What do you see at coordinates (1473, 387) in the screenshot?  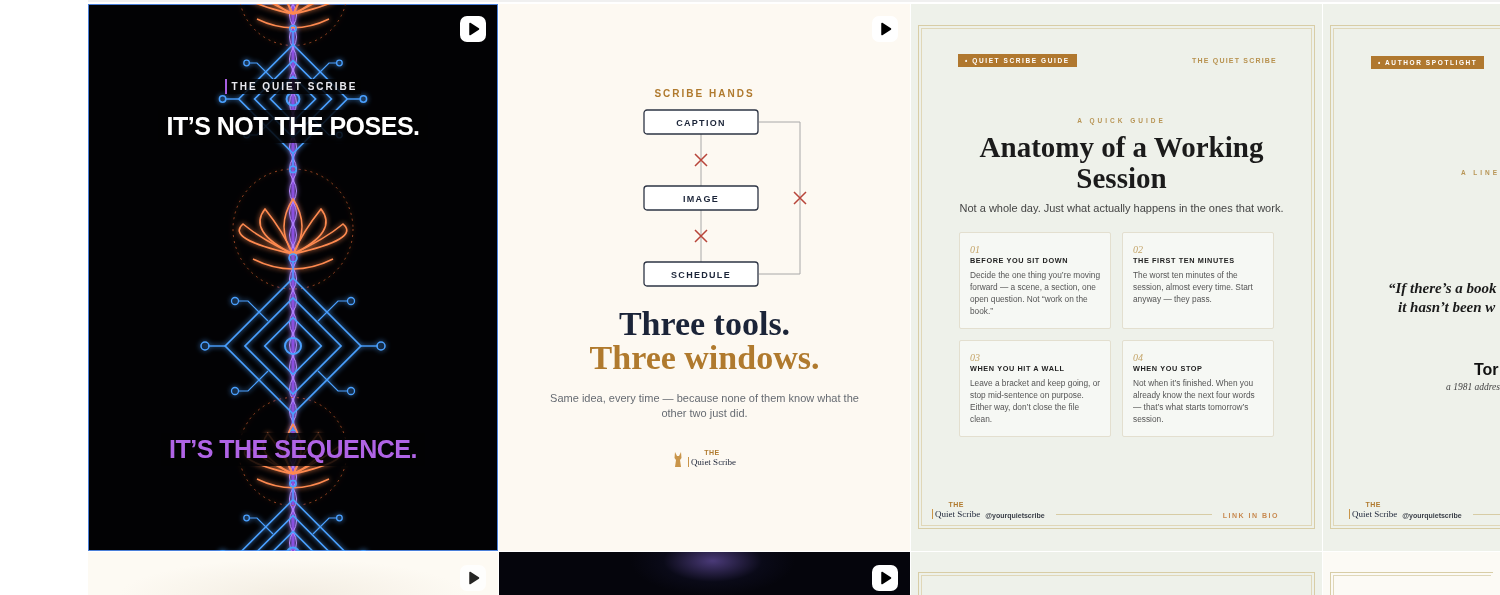 I see `source-text: a 1981 addres` at bounding box center [1473, 387].